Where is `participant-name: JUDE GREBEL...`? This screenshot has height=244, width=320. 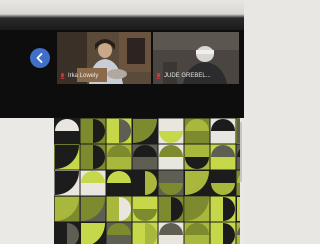 participant-name: JUDE GREBEL... is located at coordinates (187, 76).